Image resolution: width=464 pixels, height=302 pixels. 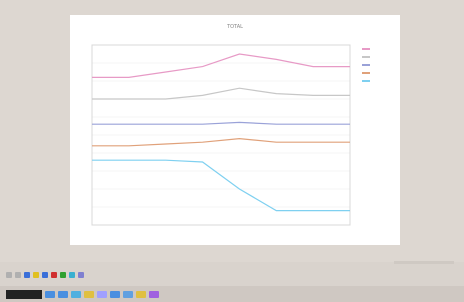 What do you see at coordinates (424, 262) in the screenshot?
I see `horizontal-scrollbar` at bounding box center [424, 262].